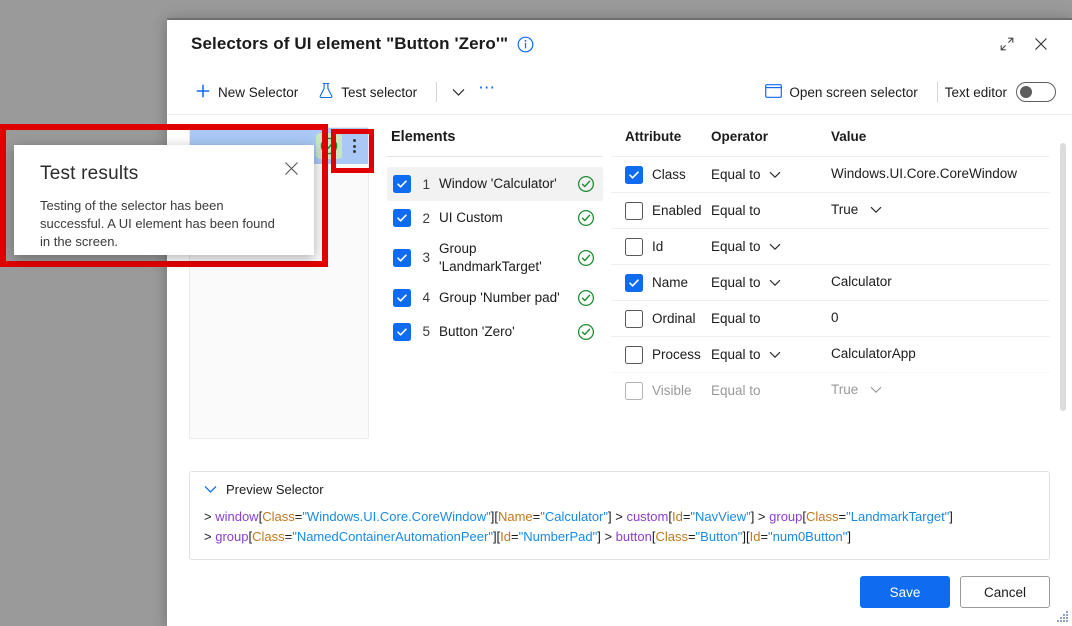  Describe the element at coordinates (210, 536) in the screenshot. I see `selector-token-pun: >` at that location.